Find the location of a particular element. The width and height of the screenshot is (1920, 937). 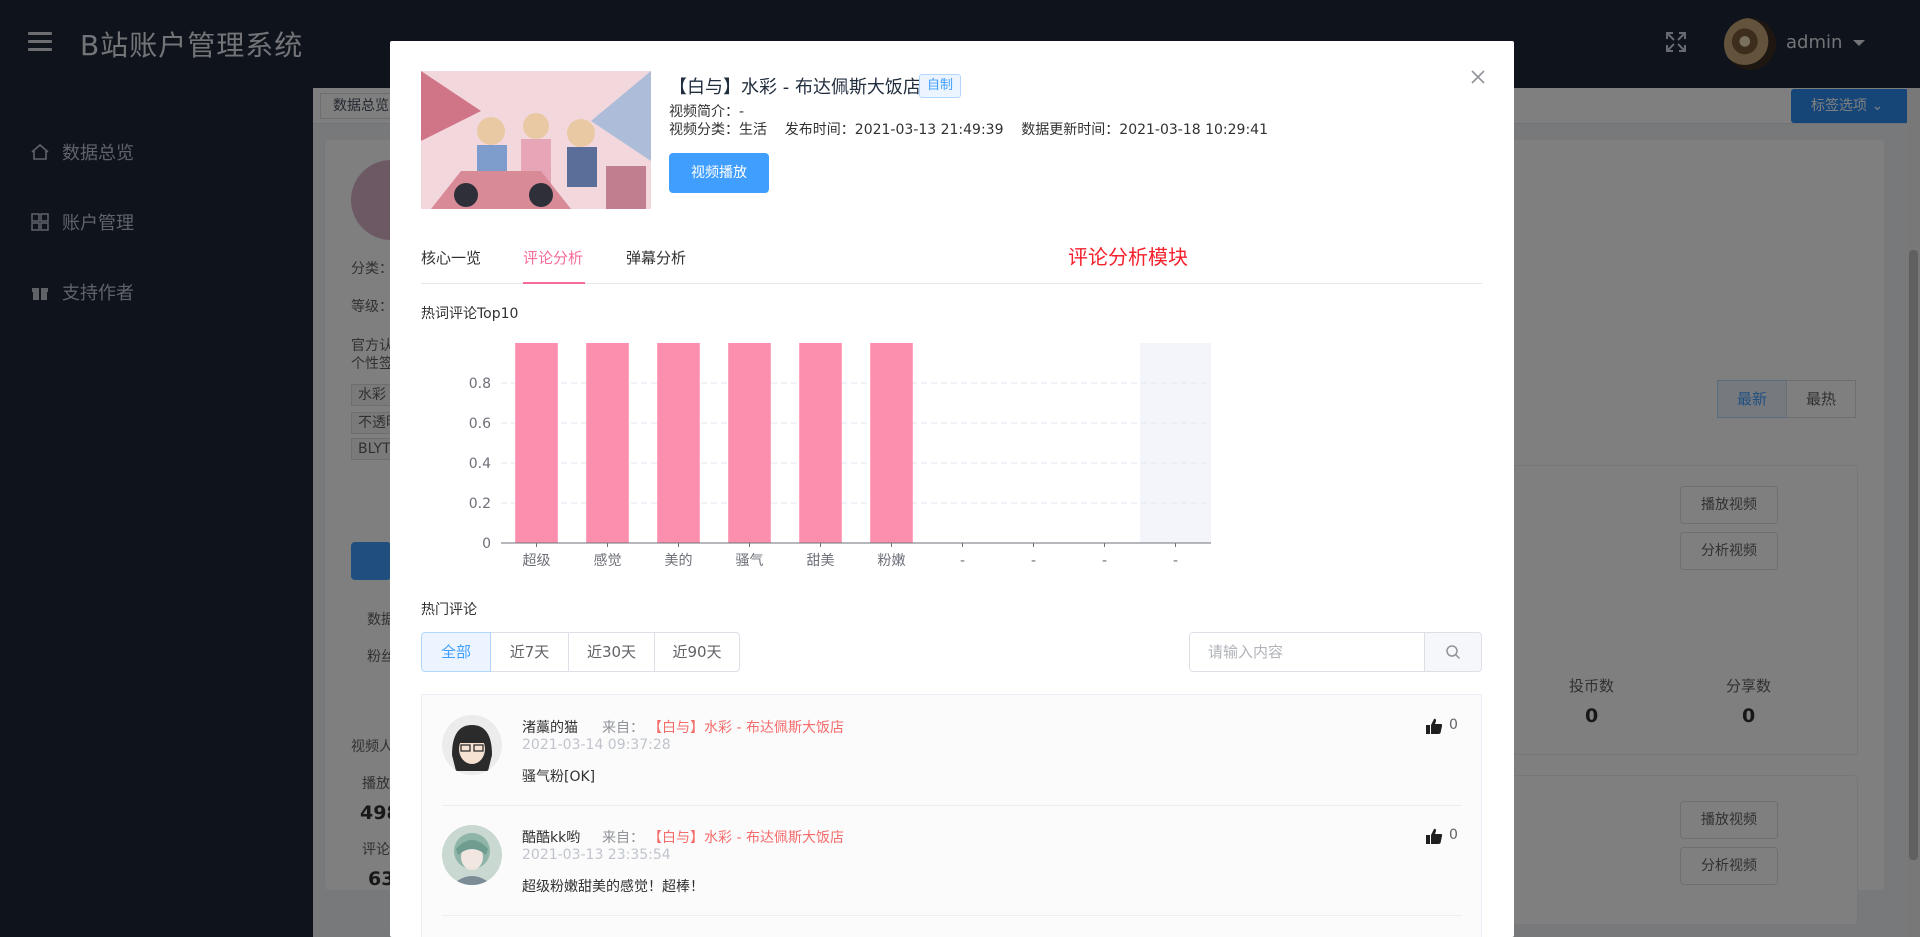

chart-x-tick-label: 甜美 is located at coordinates (821, 561).